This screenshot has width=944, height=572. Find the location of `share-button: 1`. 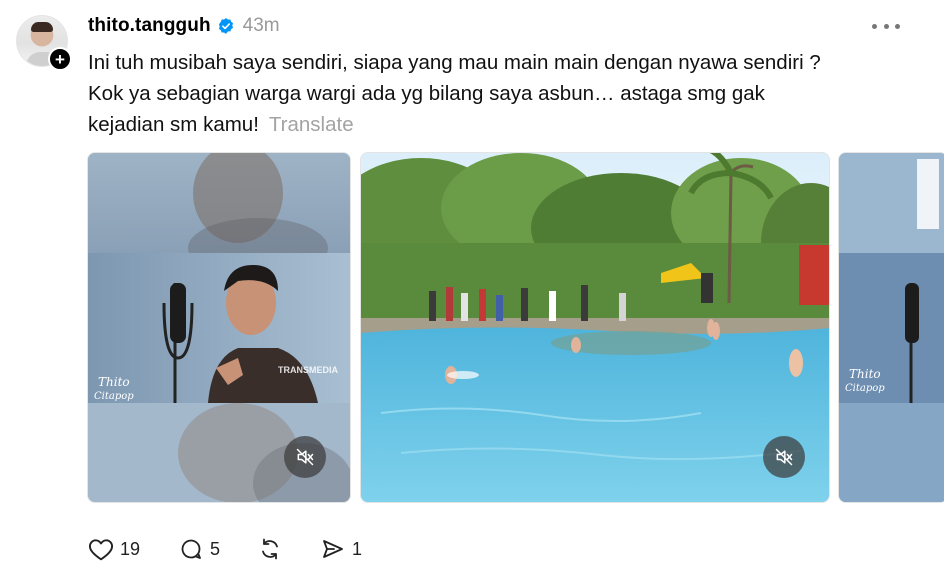

share-button: 1 is located at coordinates (341, 549).